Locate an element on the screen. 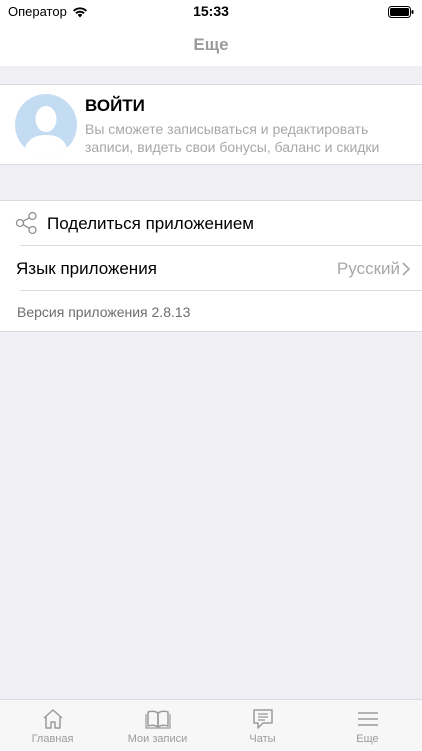 This screenshot has height=751, width=422. status-time: 15:33 is located at coordinates (211, 11).